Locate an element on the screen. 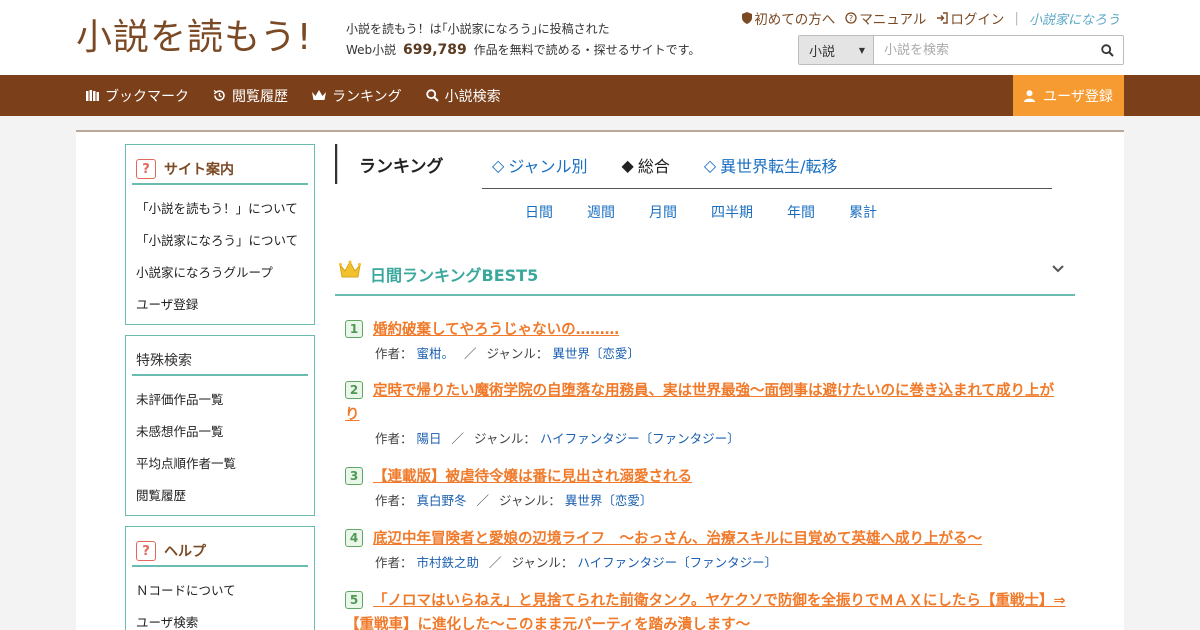 The image size is (1200, 630). first-time-link: 初めての方へ is located at coordinates (788, 18).